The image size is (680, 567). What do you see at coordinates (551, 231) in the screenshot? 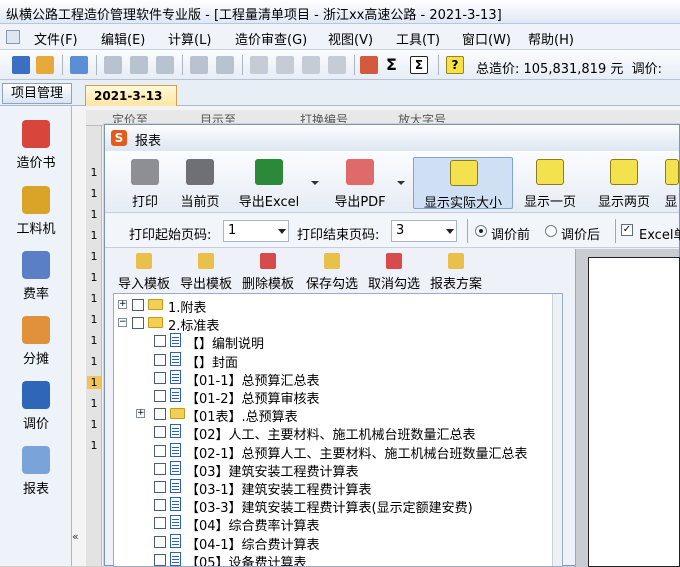
I see `radio-after-adjust` at bounding box center [551, 231].